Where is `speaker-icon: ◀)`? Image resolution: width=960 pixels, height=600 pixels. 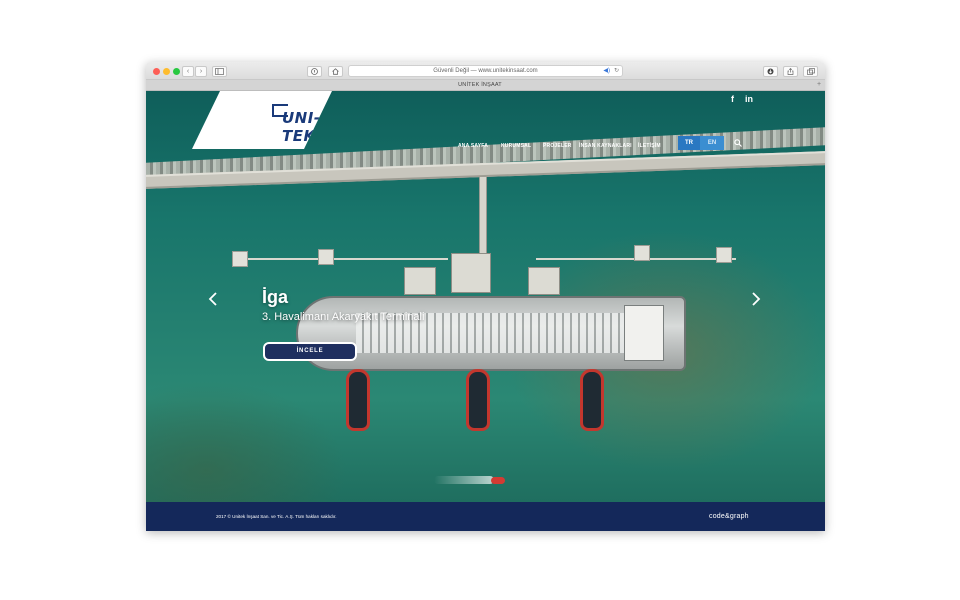
speaker-icon: ◀) is located at coordinates (606, 71).